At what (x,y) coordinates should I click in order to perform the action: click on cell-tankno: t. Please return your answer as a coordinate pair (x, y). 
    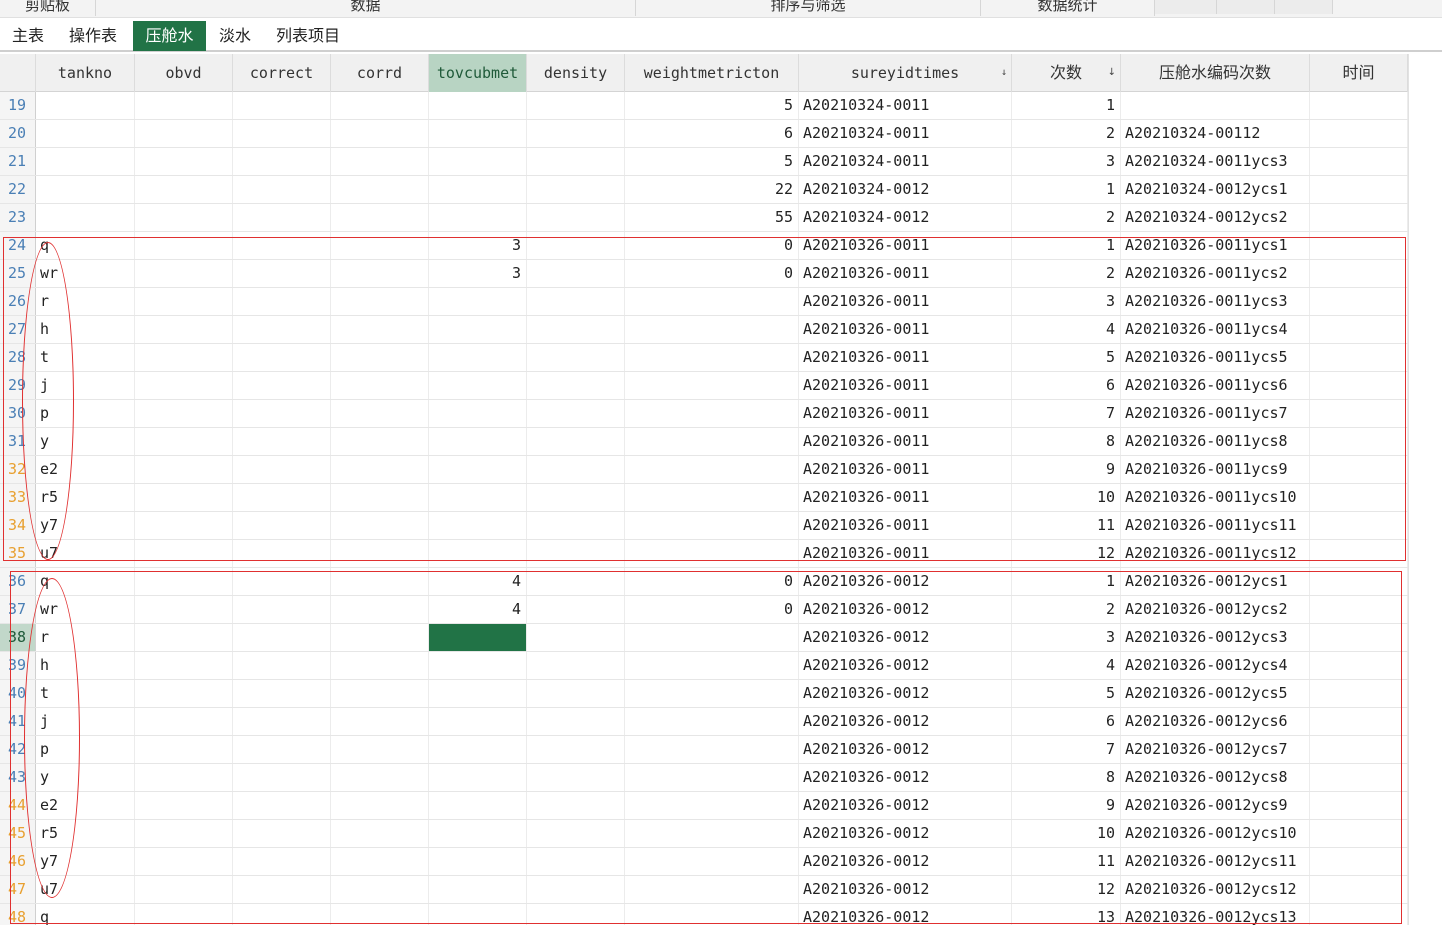
    Looking at the image, I should click on (85, 357).